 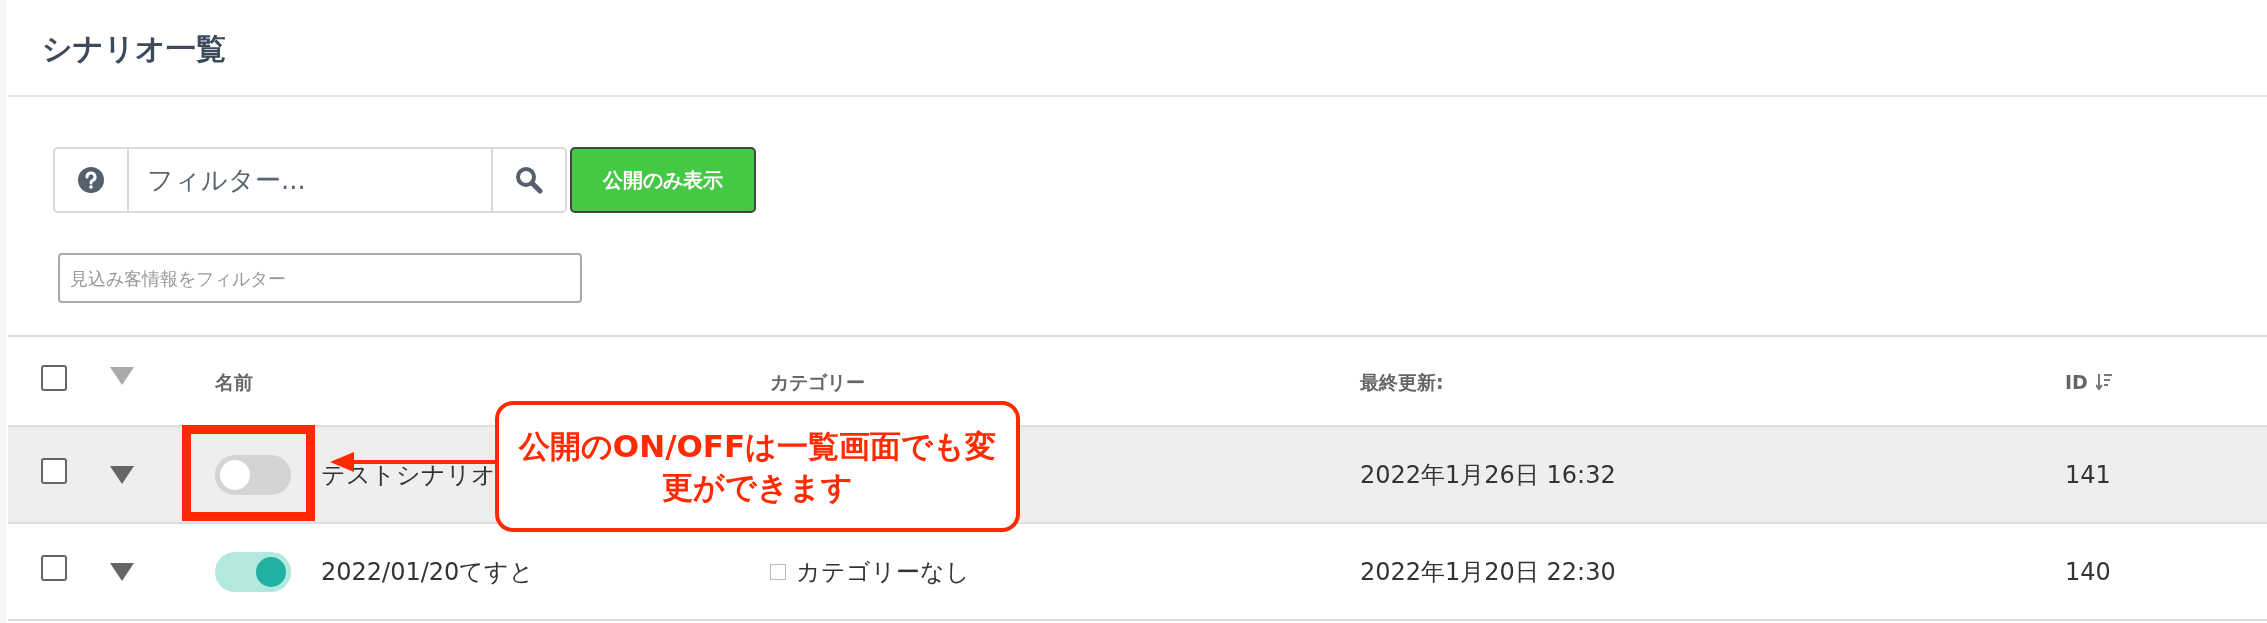 What do you see at coordinates (1488, 475) in the screenshot?
I see `updated-date: 2022年1月26日 16:32` at bounding box center [1488, 475].